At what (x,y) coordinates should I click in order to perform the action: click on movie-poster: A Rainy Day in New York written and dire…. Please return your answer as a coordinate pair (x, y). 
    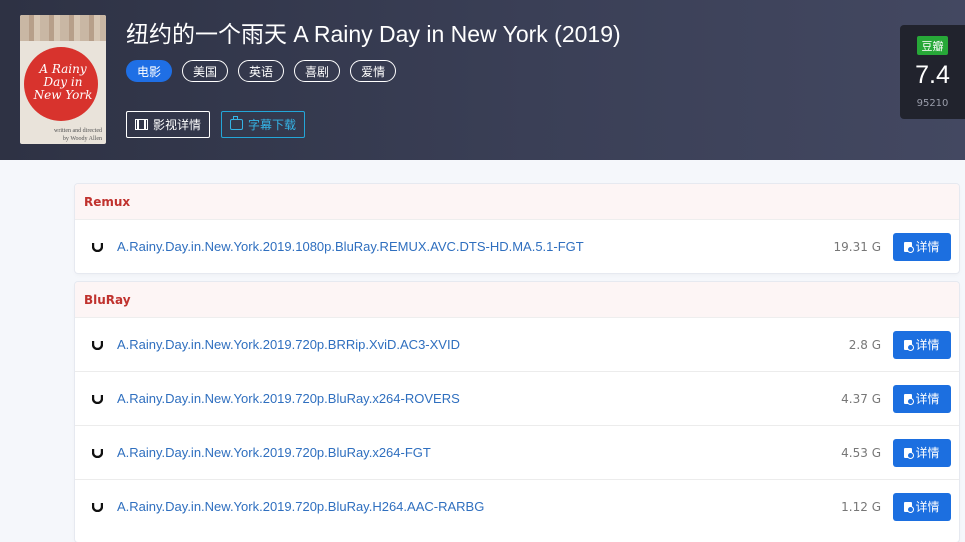
    Looking at the image, I should click on (63, 79).